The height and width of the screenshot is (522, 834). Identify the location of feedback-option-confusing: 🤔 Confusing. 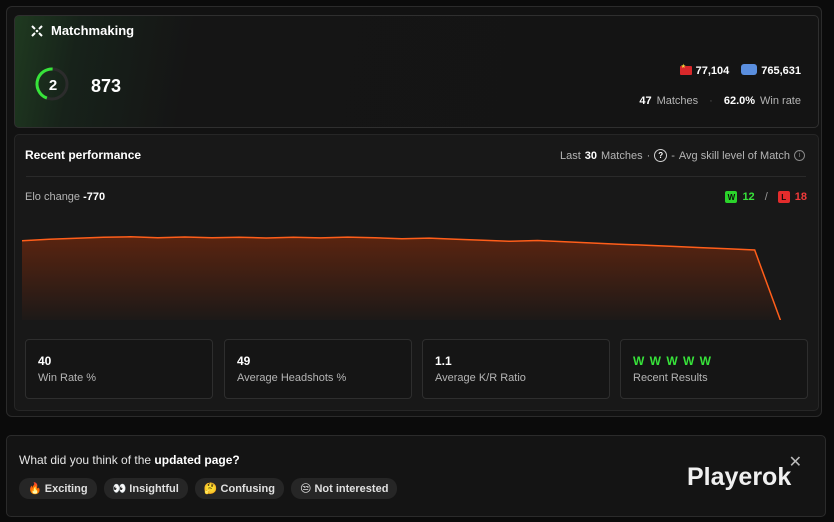
(239, 488).